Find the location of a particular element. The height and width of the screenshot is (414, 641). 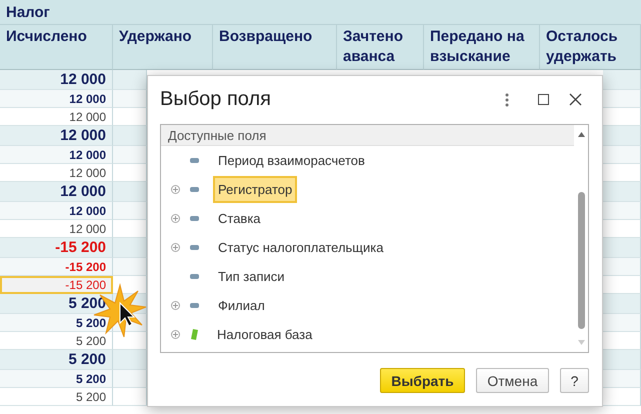

tree-item: Тип записи is located at coordinates (251, 276).